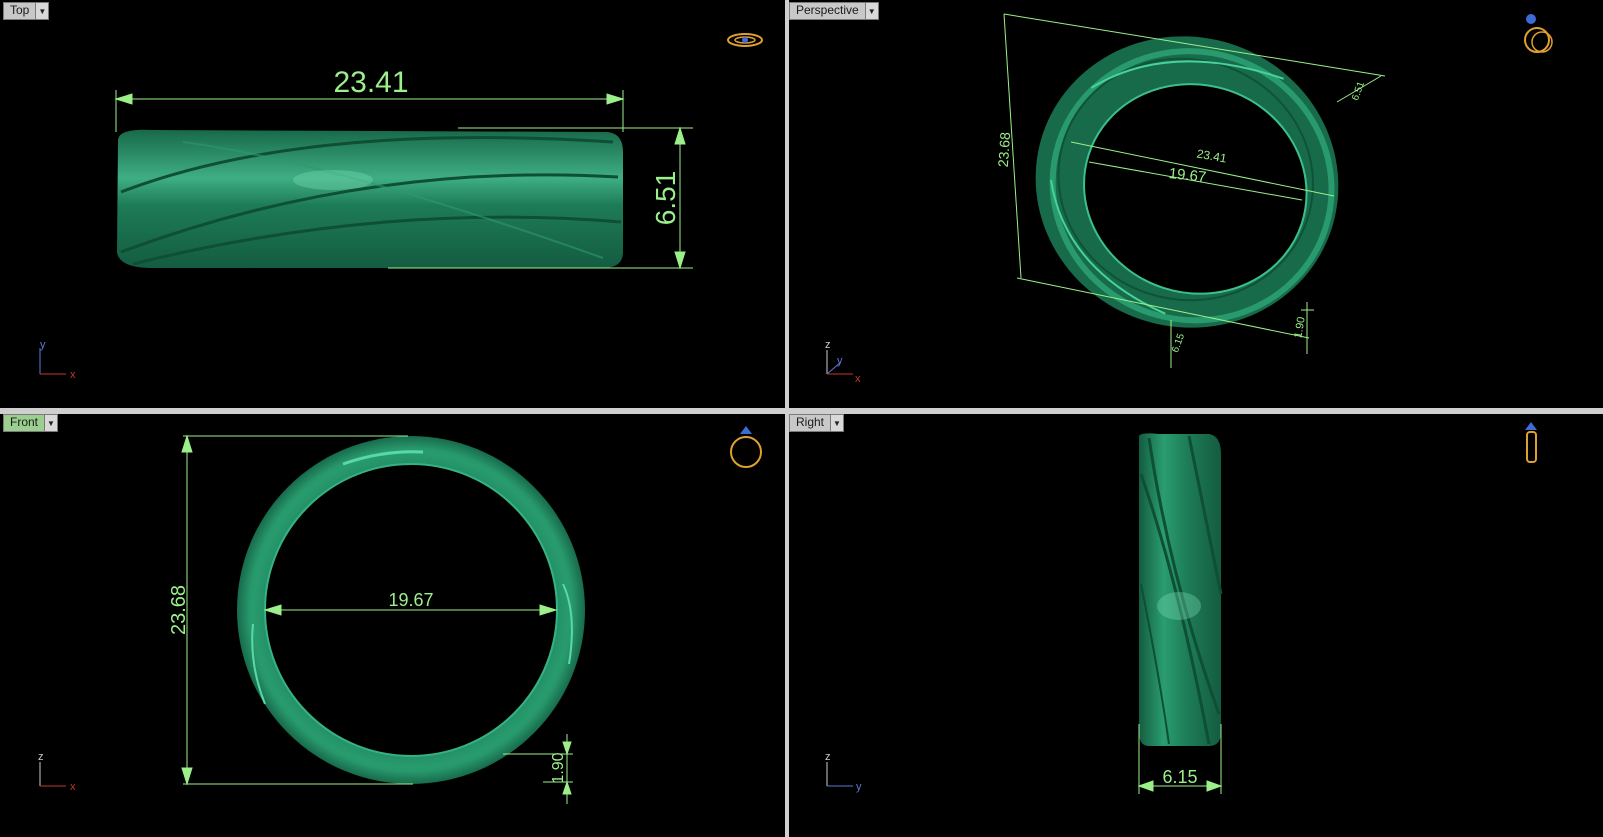  I want to click on ring-side-icon, so click(1531, 442).